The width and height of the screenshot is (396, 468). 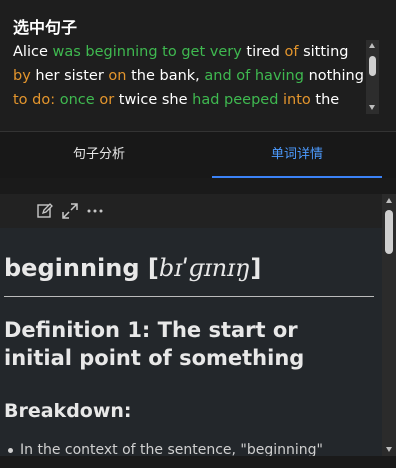 What do you see at coordinates (299, 100) in the screenshot?
I see `sentence-token: into` at bounding box center [299, 100].